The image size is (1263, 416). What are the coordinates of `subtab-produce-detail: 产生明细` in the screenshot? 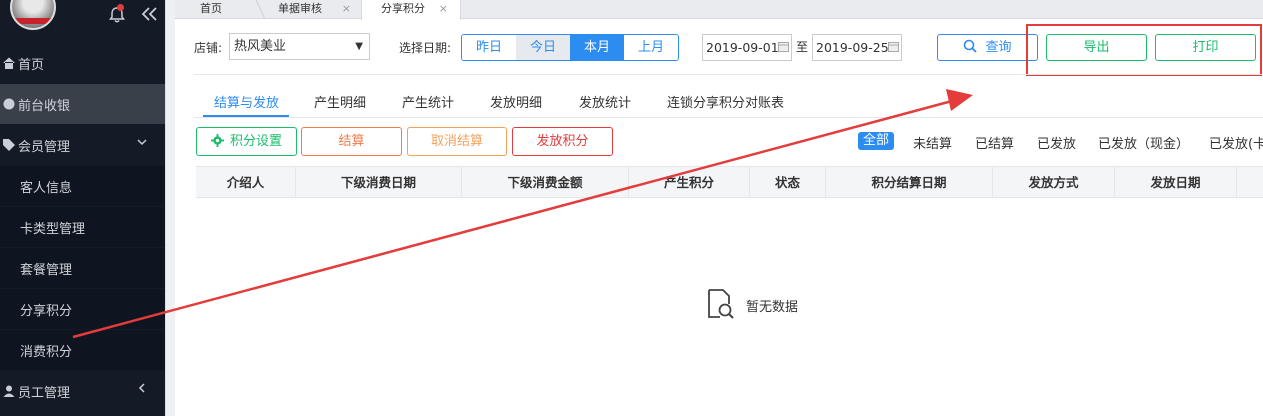 It's located at (340, 101).